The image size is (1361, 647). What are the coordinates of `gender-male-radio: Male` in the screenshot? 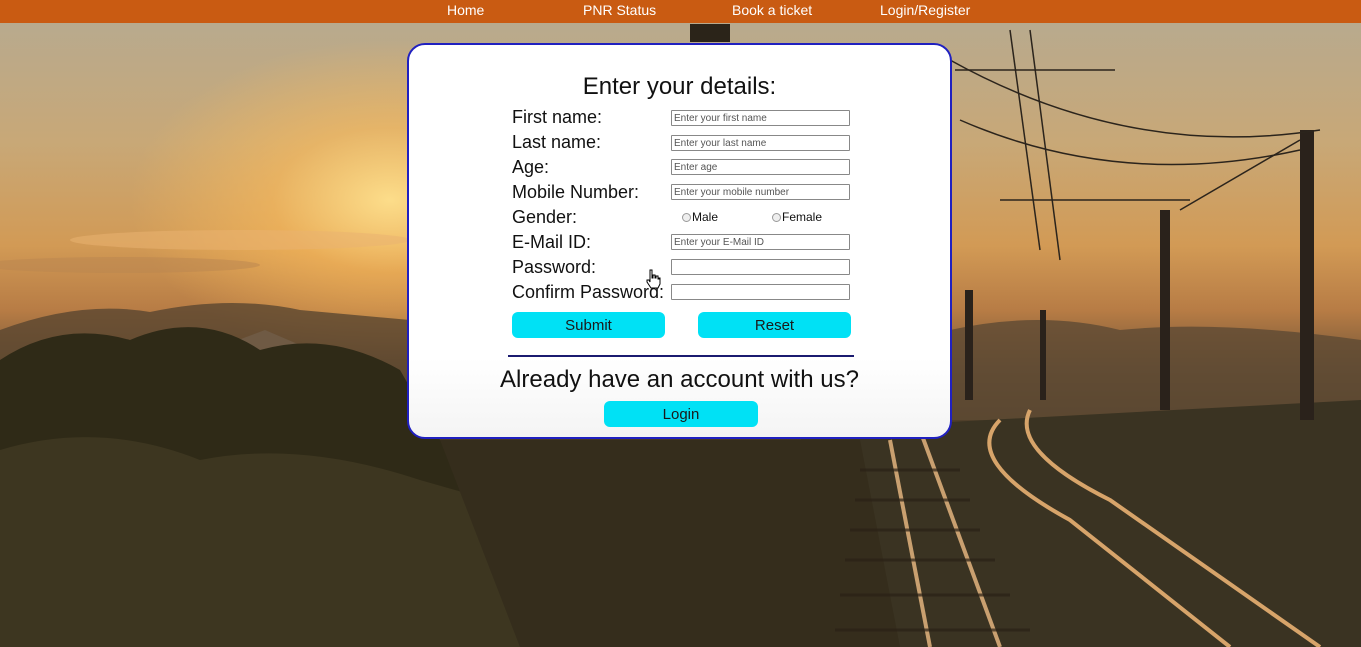 It's located at (700, 217).